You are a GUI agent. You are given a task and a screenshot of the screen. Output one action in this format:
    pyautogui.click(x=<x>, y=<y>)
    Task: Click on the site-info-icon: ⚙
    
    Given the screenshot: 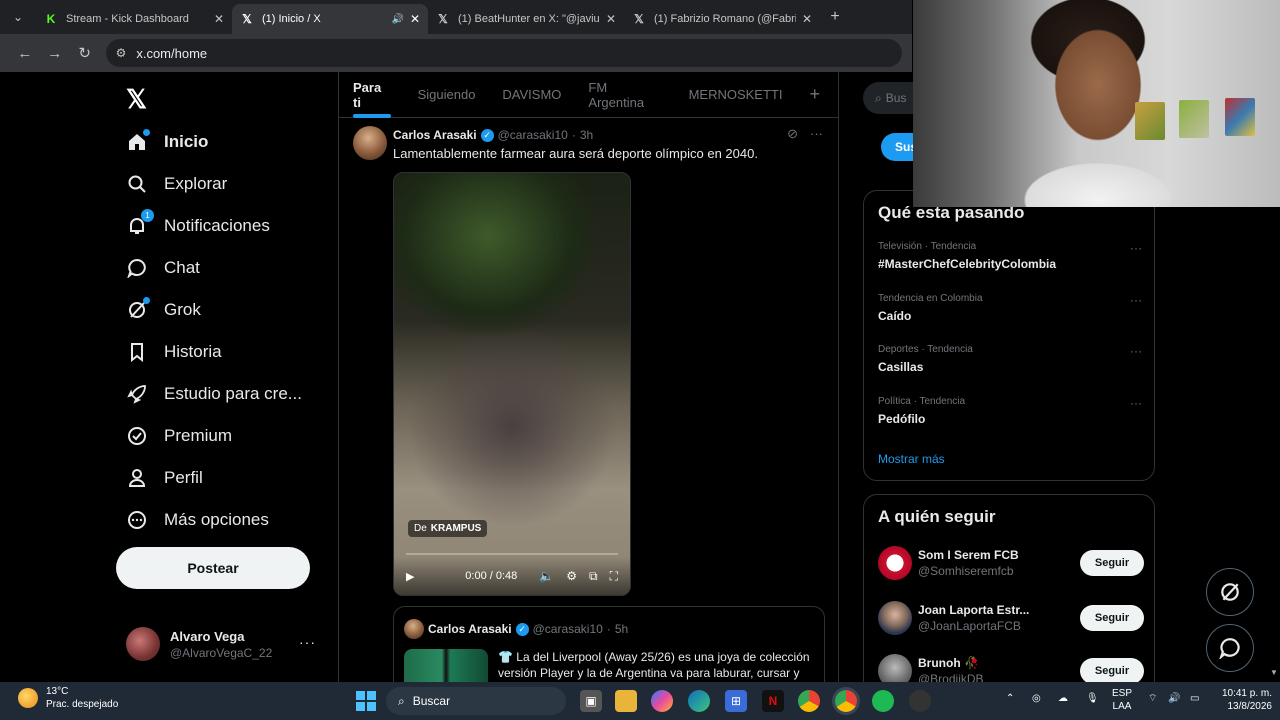 What is the action you would take?
    pyautogui.click(x=121, y=53)
    